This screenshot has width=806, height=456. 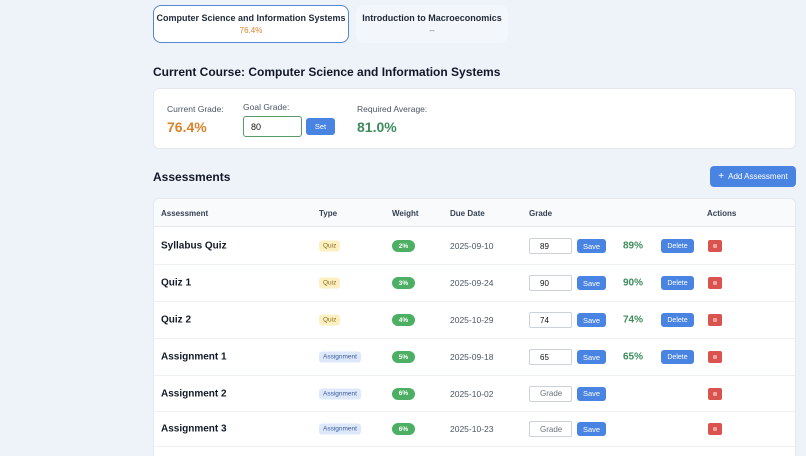 I want to click on due-date: 2025-09-18, so click(x=472, y=357).